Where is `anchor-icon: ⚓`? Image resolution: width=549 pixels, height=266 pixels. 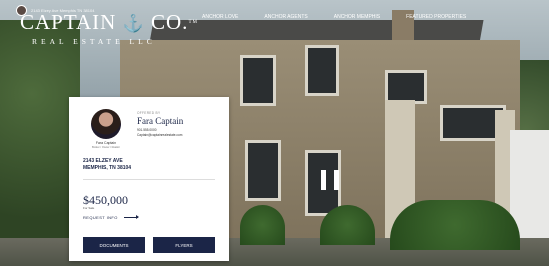 anchor-icon: ⚓ is located at coordinates (133, 23).